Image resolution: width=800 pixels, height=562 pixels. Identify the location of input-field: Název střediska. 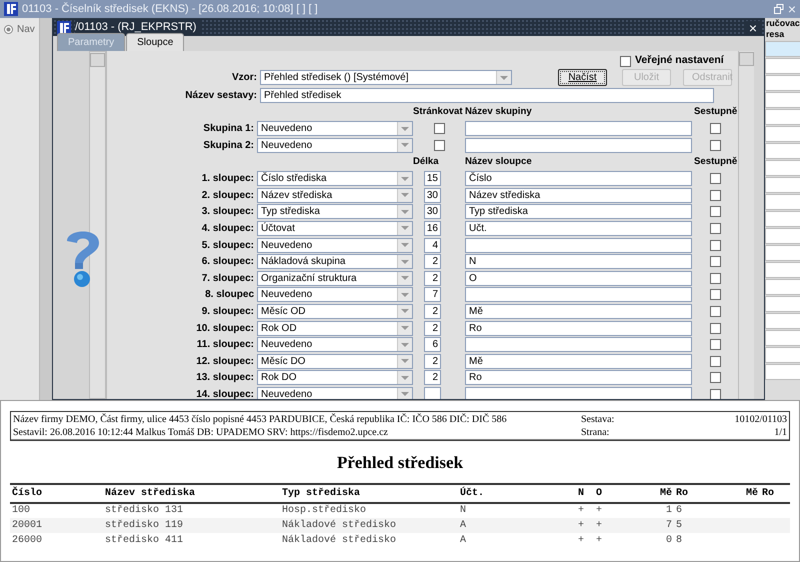
(578, 195).